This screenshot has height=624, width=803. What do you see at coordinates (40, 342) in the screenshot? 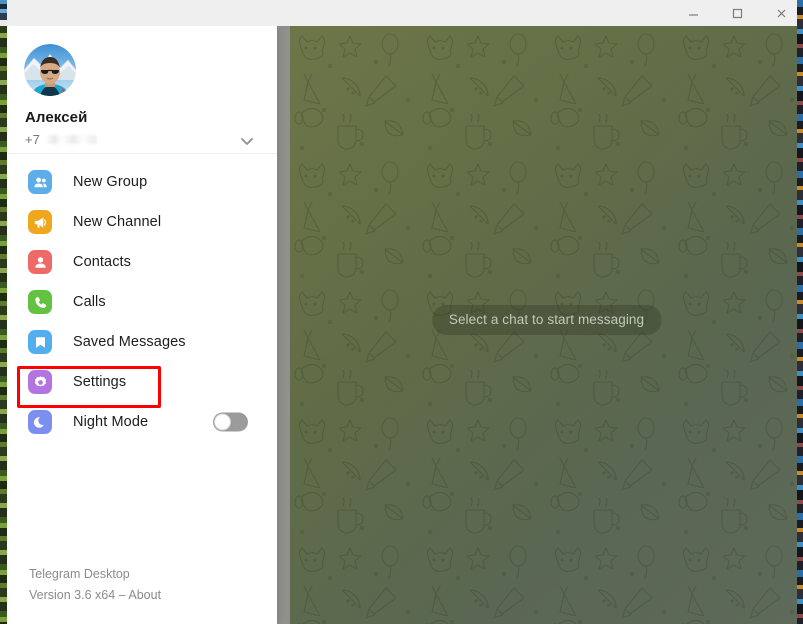
I see `saved-messages-icon` at bounding box center [40, 342].